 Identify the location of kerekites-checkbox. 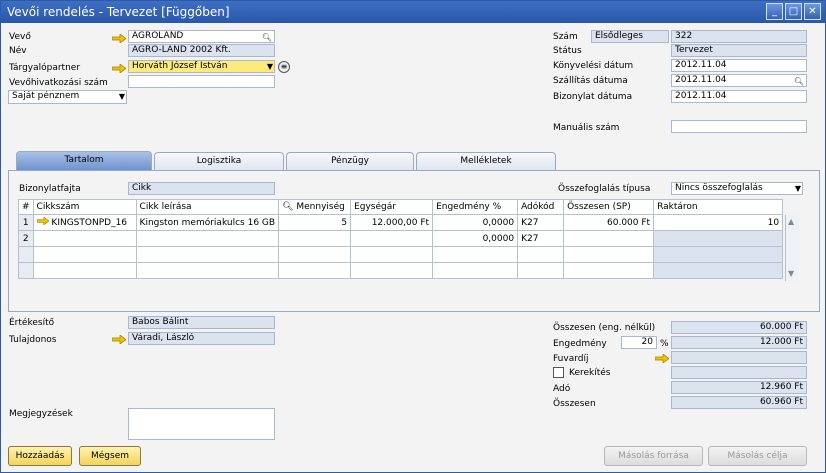
(558, 372).